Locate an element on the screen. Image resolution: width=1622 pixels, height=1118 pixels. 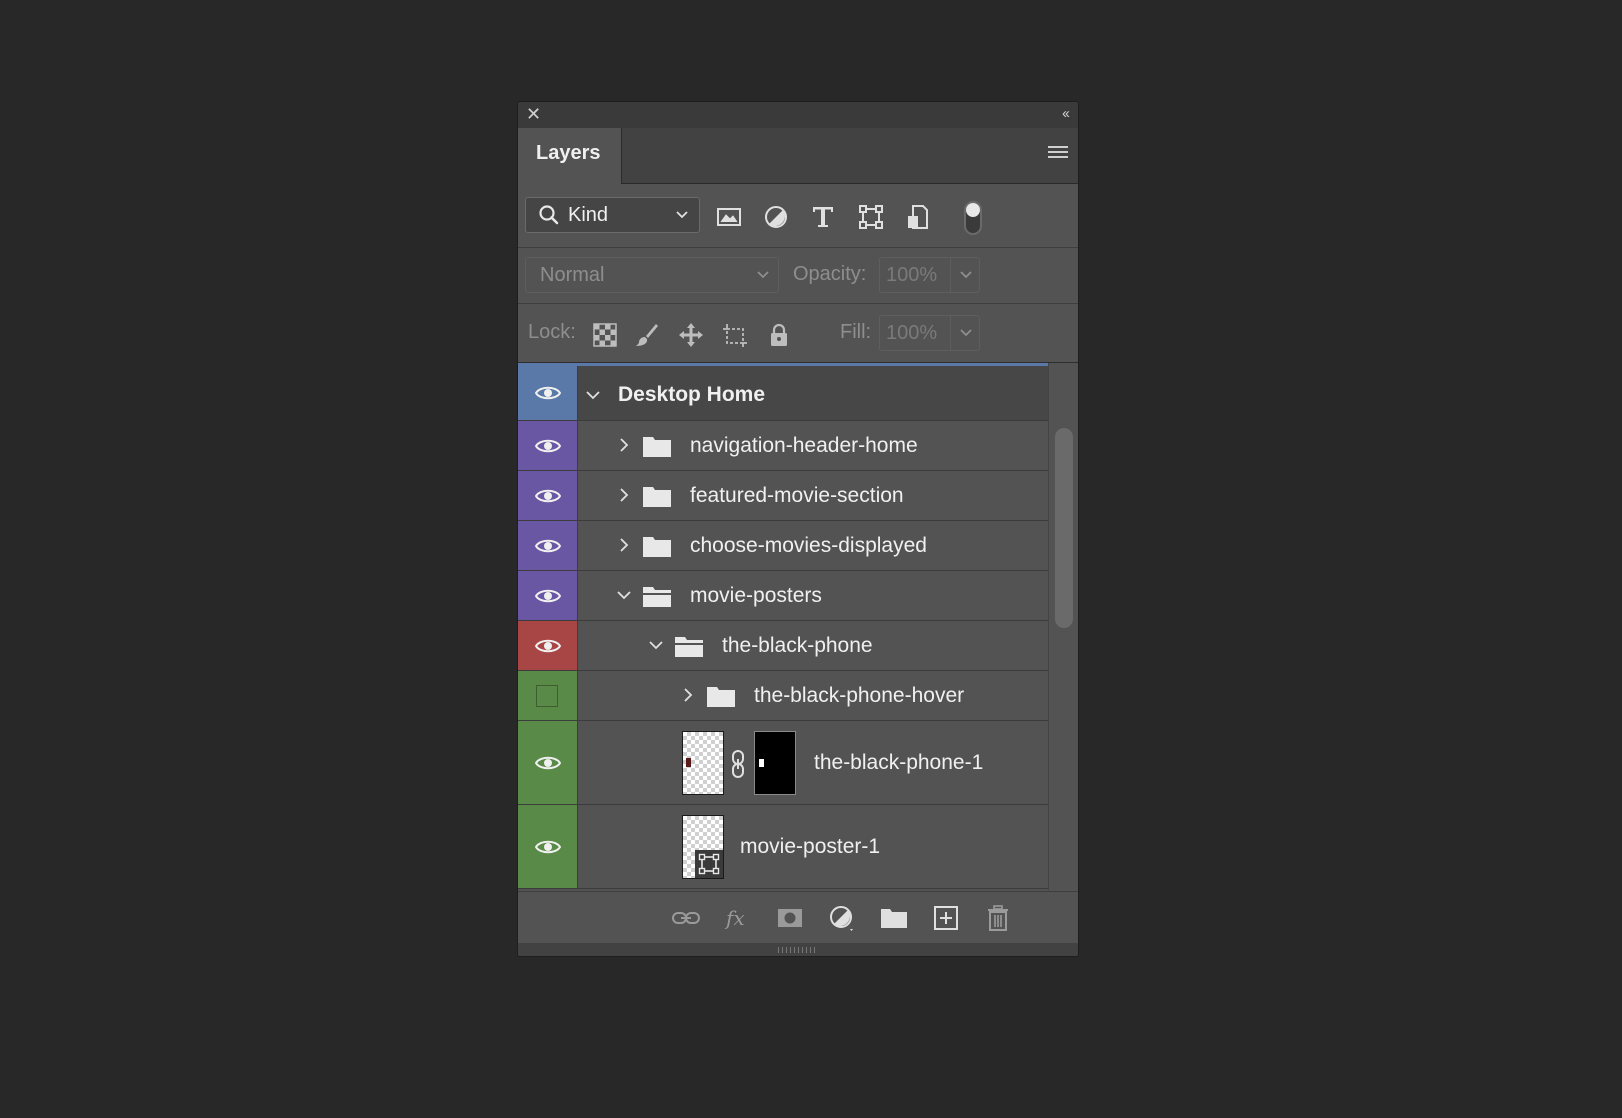
layer-row-movie-poster-1: movie-poster-1 is located at coordinates (784, 847).